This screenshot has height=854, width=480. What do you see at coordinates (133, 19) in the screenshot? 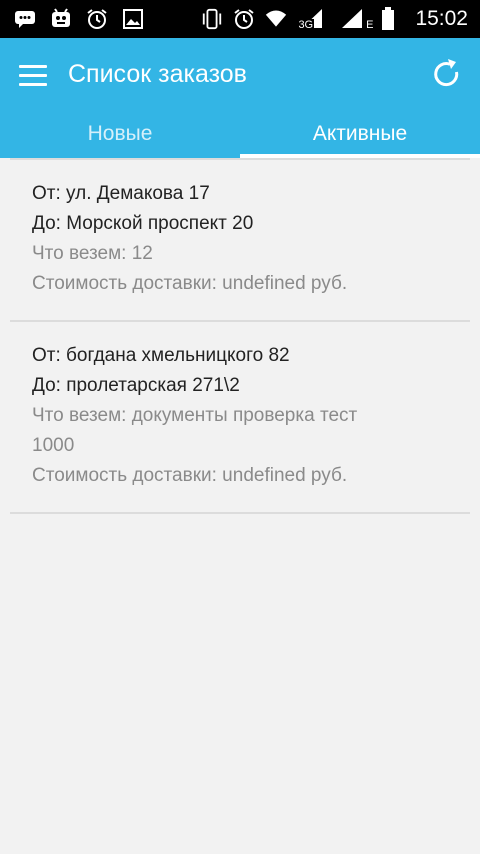
I see `image-icon` at bounding box center [133, 19].